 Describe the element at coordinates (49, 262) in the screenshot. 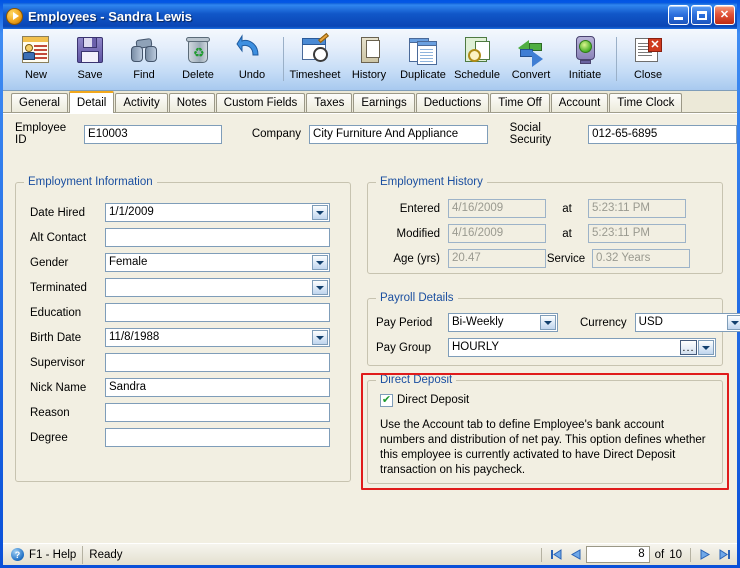

I see `label-gender: Gender` at that location.